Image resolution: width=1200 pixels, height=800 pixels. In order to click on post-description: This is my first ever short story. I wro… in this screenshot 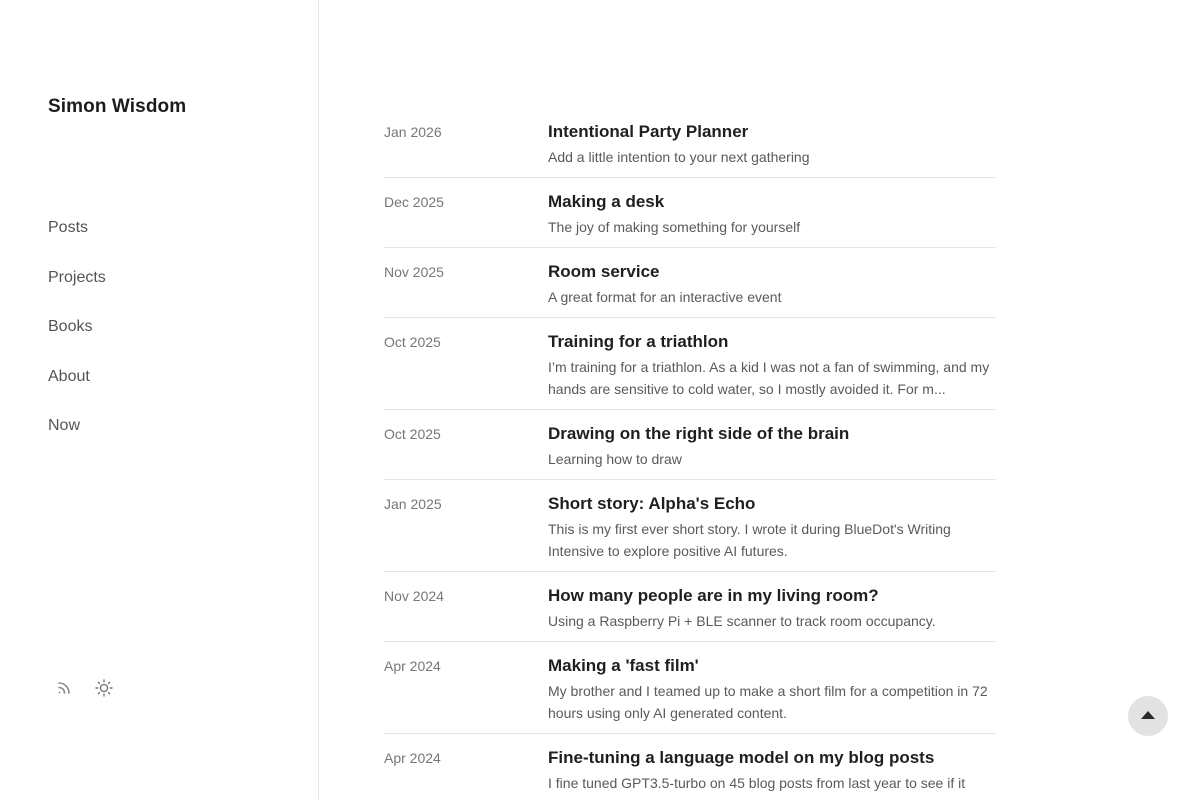, I will do `click(749, 540)`.